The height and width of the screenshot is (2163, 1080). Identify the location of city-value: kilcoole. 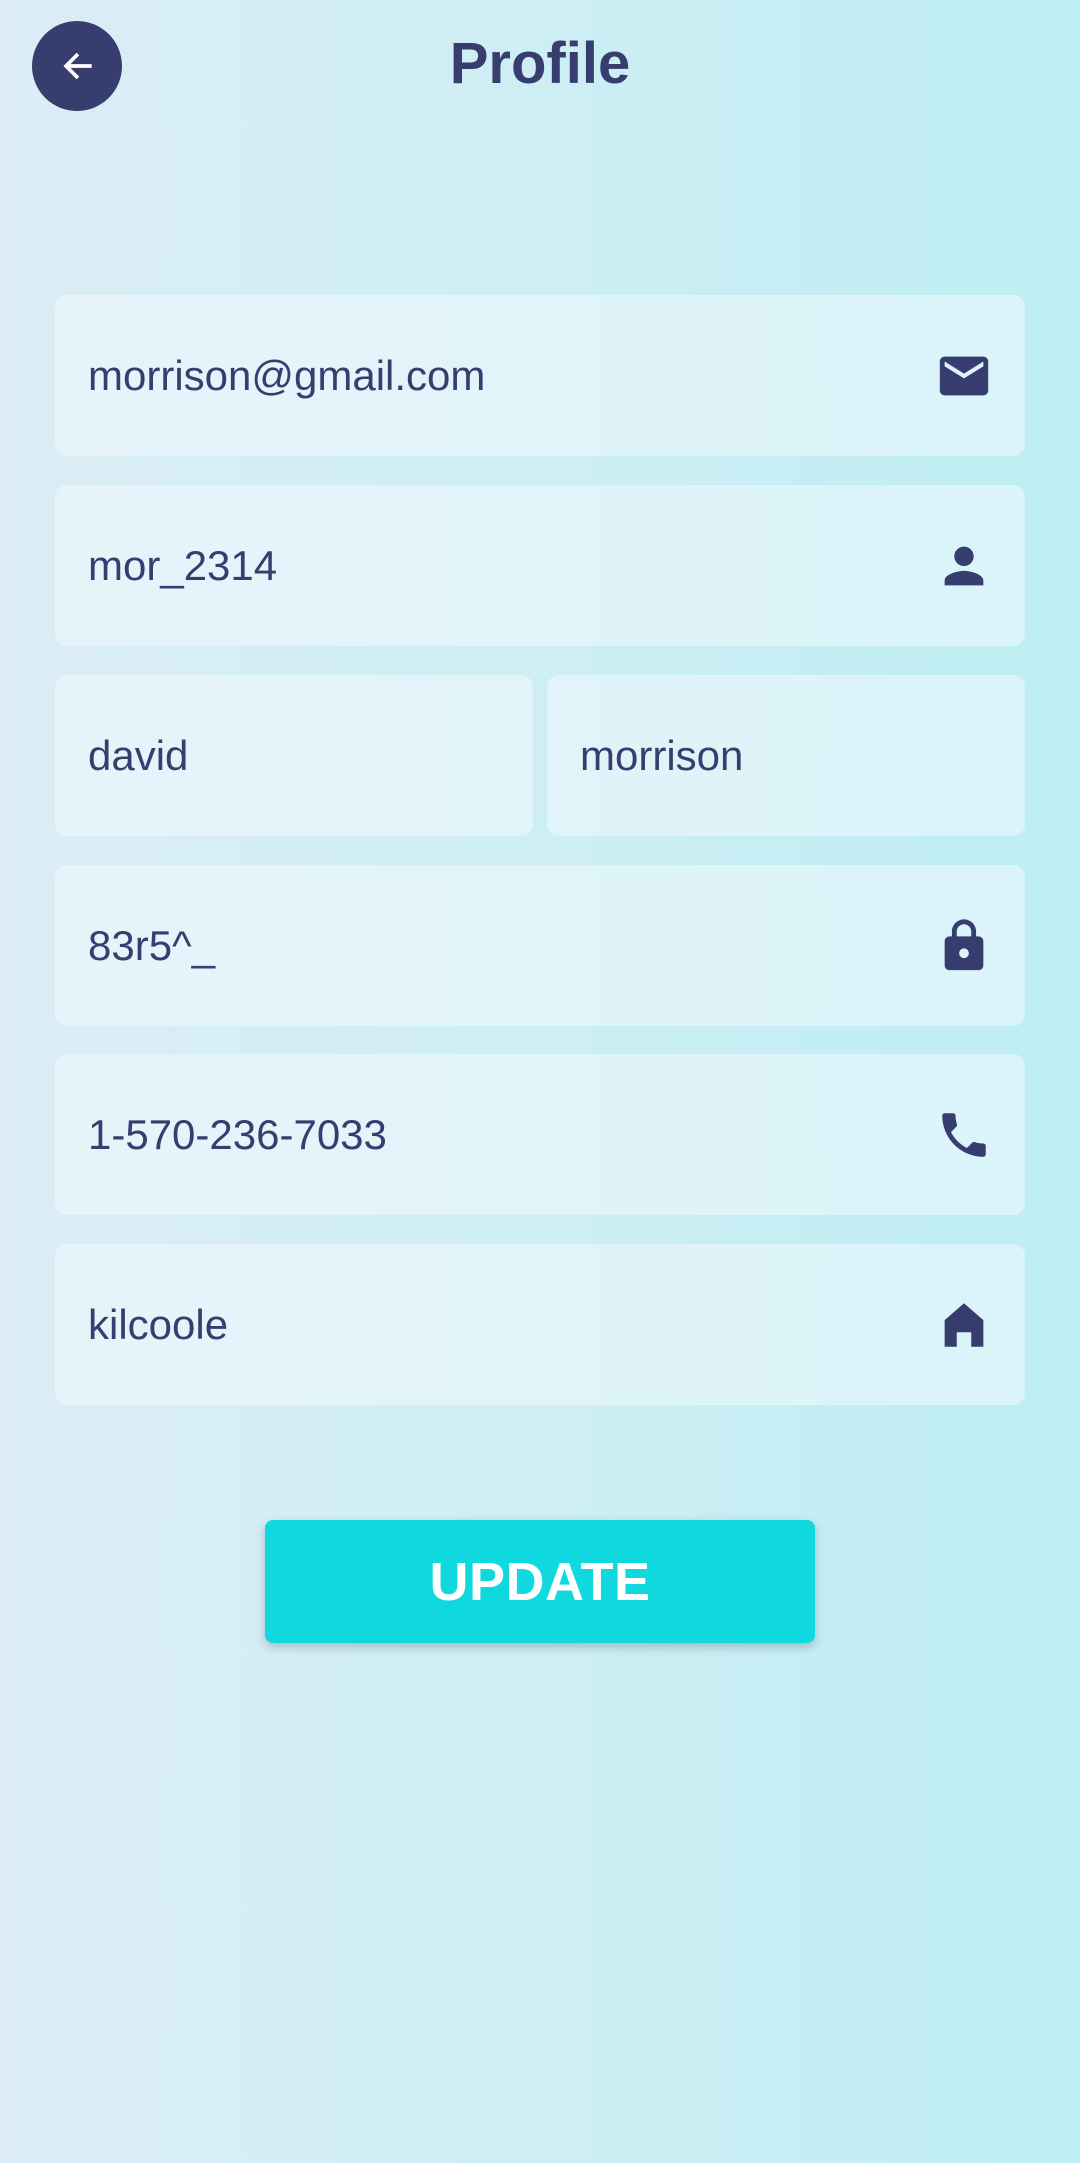
(158, 1324).